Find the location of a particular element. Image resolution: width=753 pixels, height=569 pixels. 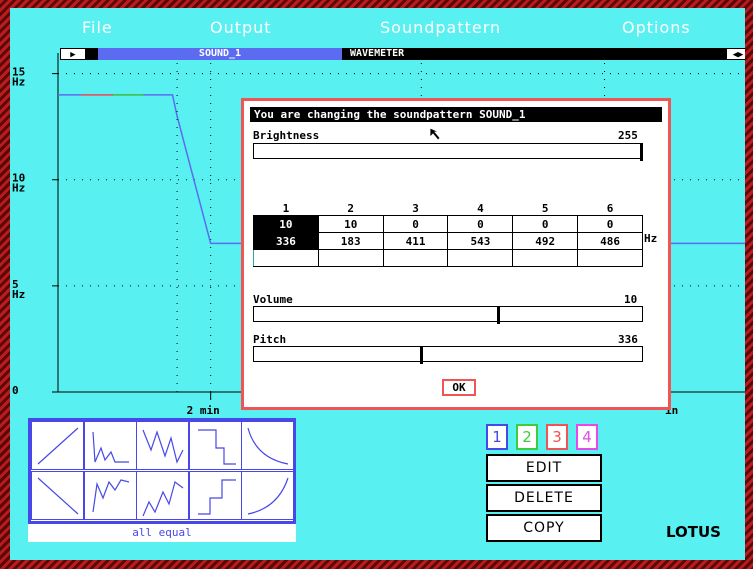

brightness-slider is located at coordinates (448, 152).